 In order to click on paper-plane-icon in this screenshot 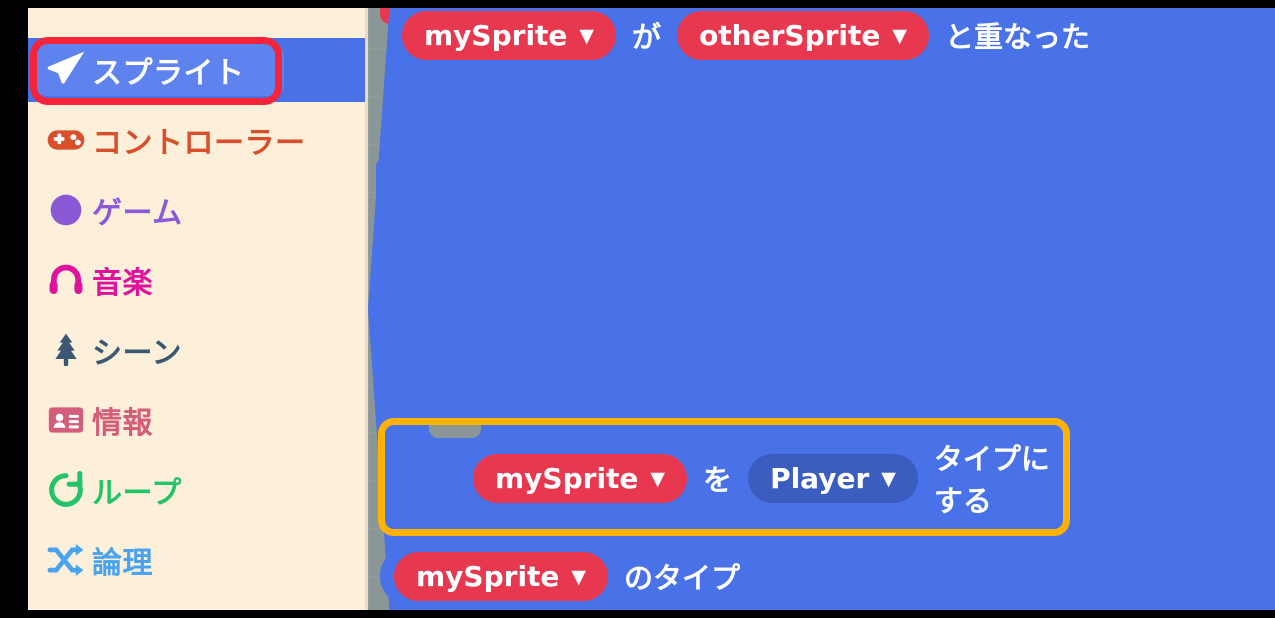, I will do `click(66, 70)`.